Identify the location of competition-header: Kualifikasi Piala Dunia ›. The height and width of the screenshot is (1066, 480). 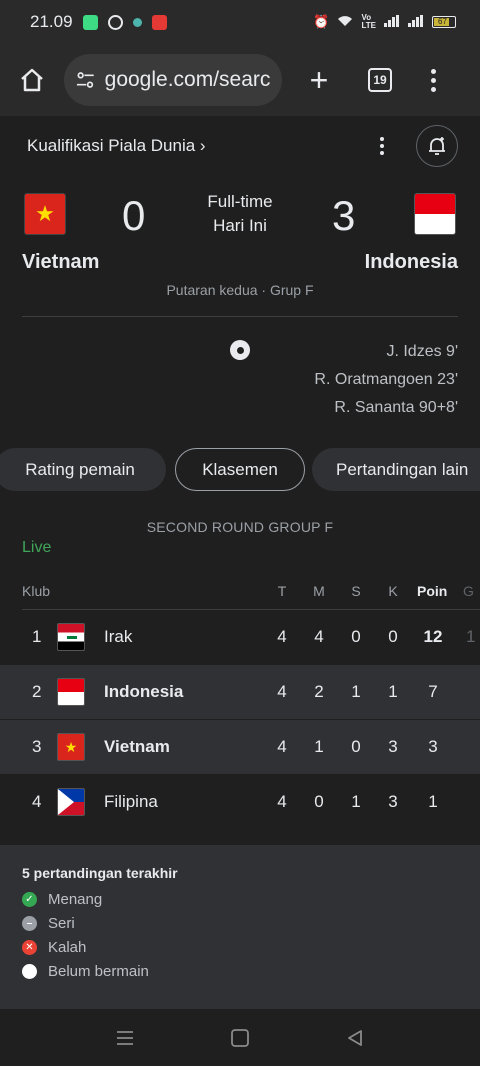
(240, 146).